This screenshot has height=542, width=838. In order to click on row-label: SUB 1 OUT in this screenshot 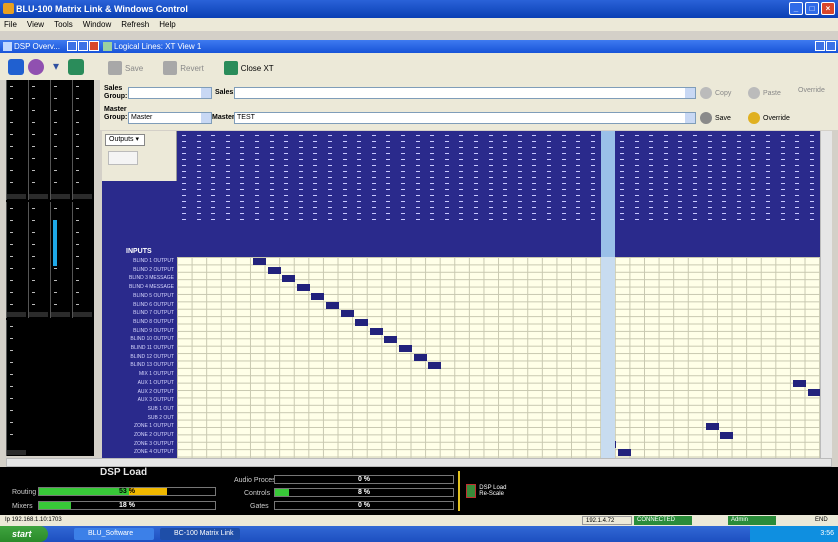, I will do `click(160, 408)`.